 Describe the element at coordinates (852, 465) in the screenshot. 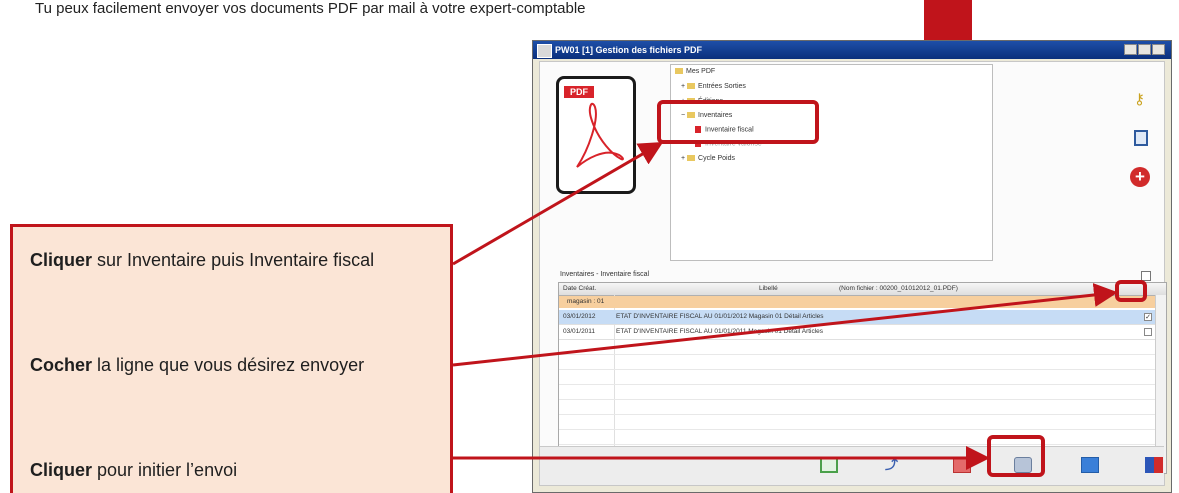

I see `bottom-toolbar: ⤴` at that location.